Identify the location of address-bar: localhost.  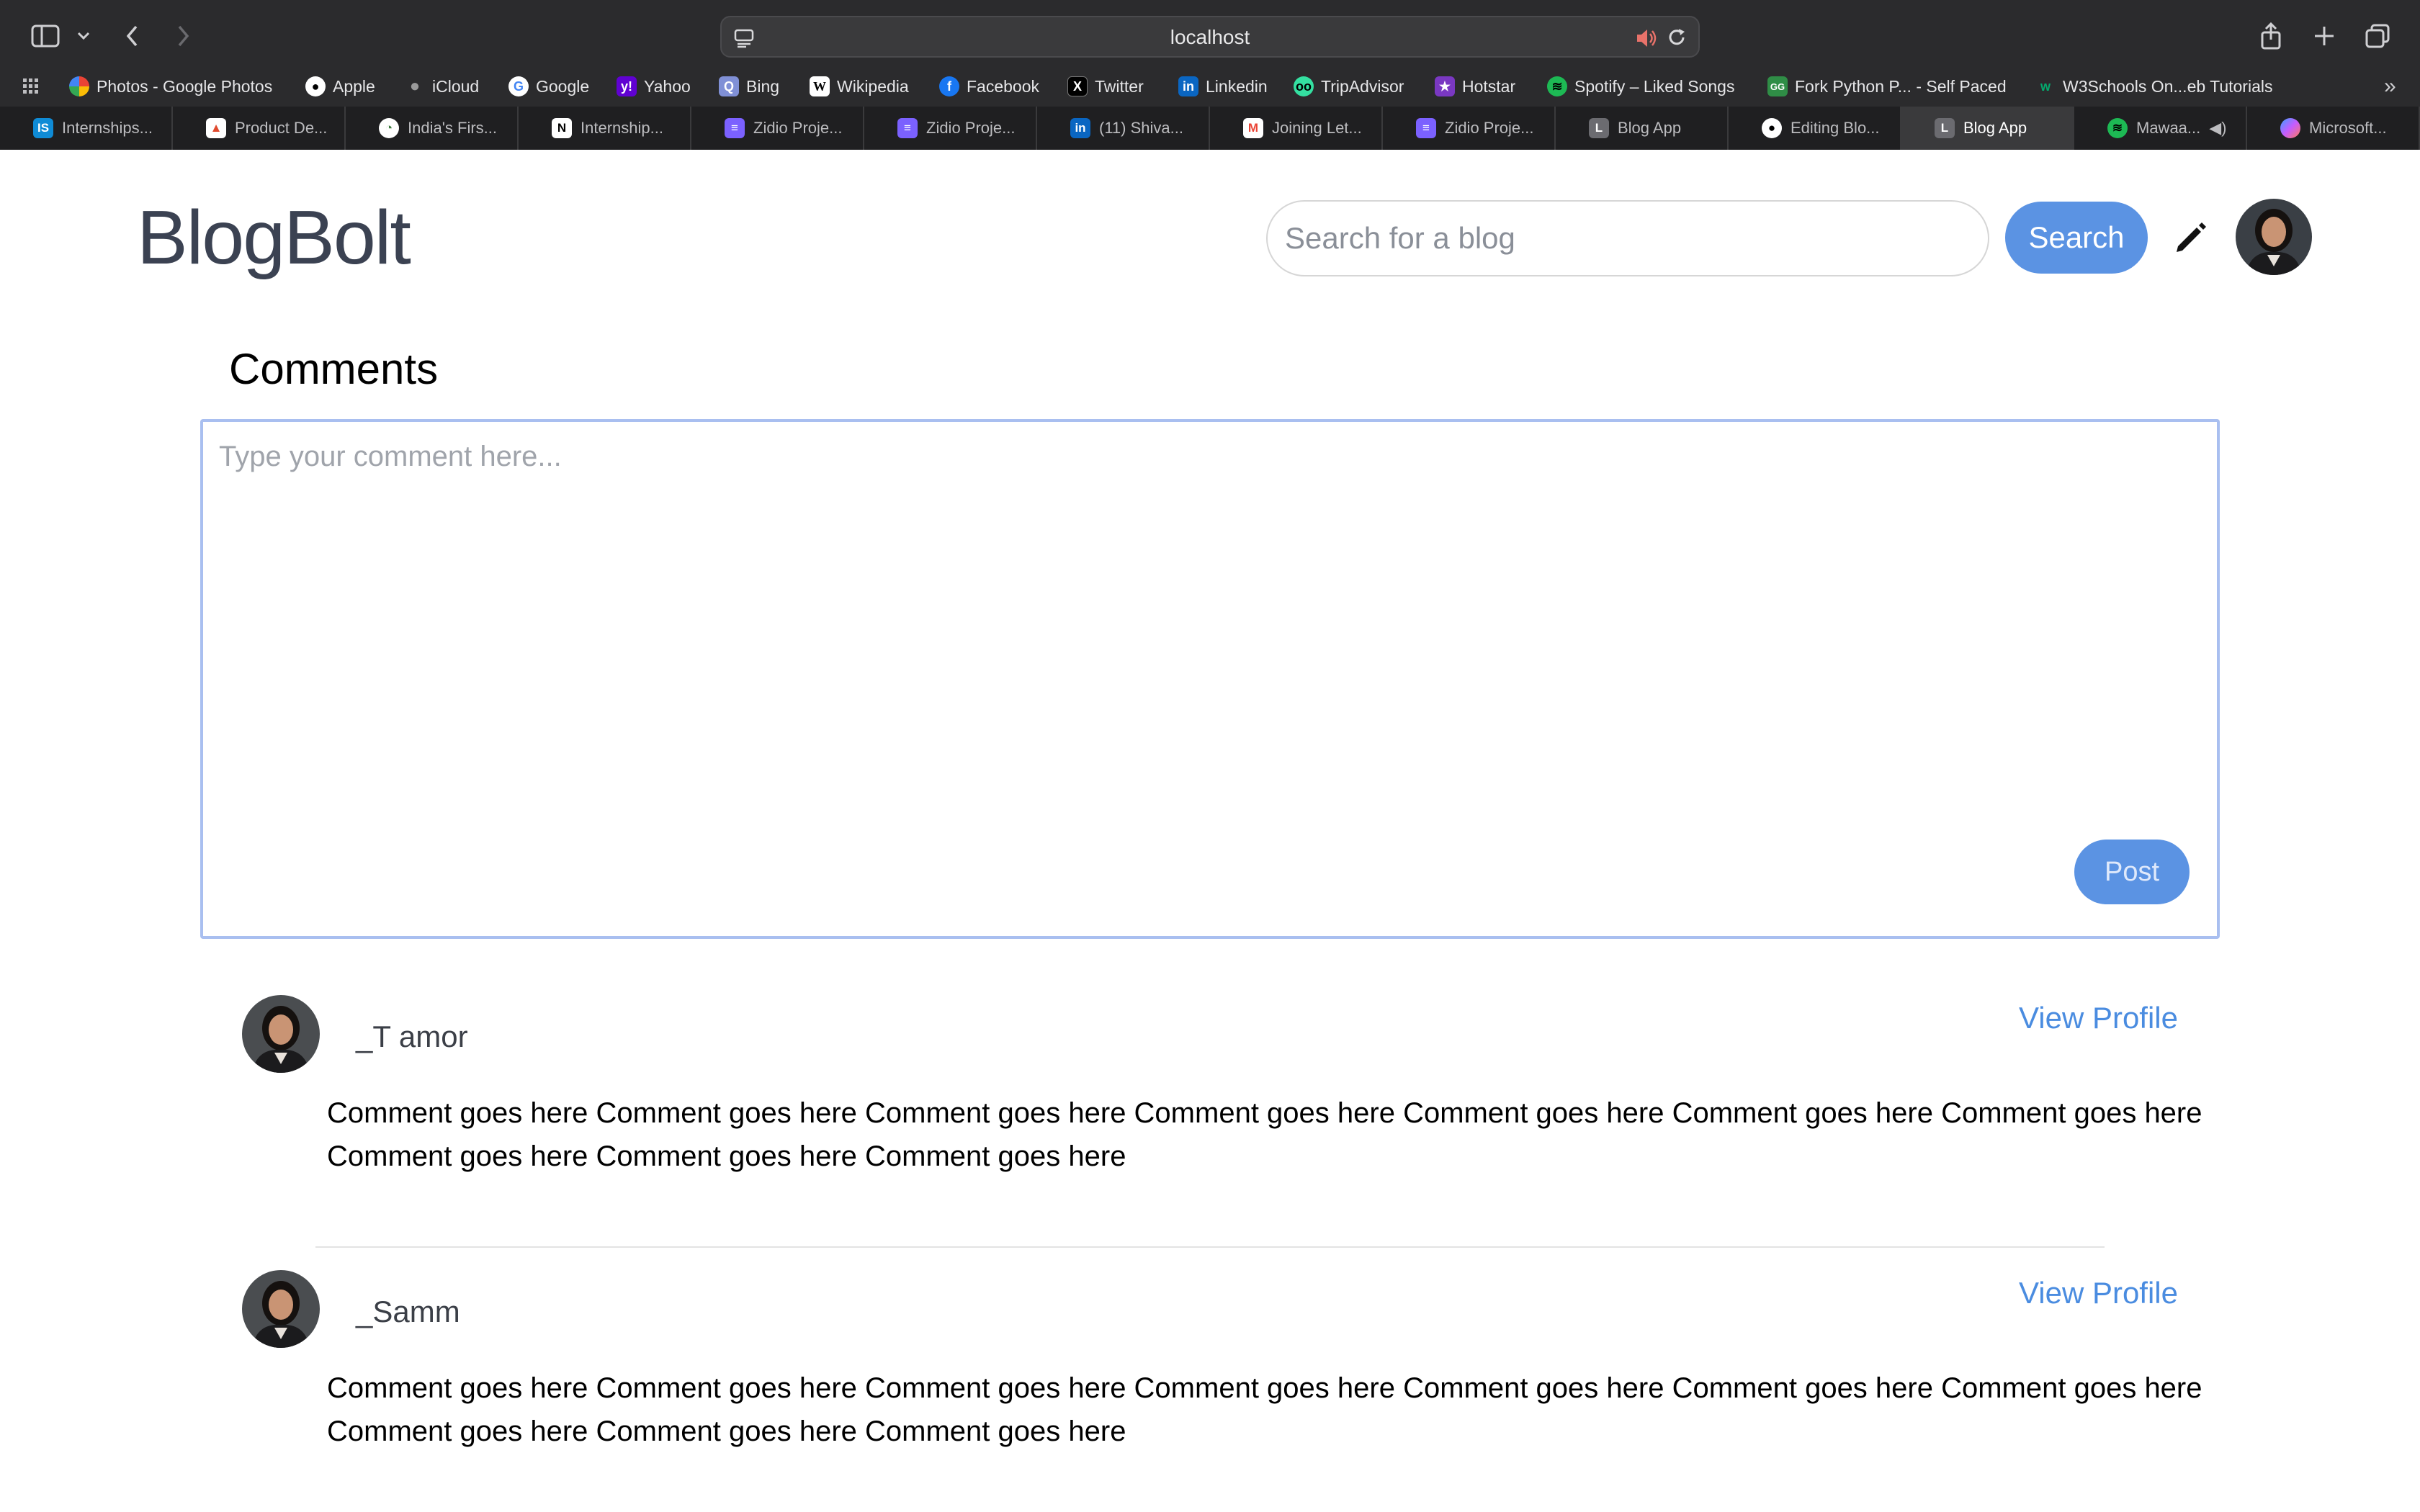
(1210, 37).